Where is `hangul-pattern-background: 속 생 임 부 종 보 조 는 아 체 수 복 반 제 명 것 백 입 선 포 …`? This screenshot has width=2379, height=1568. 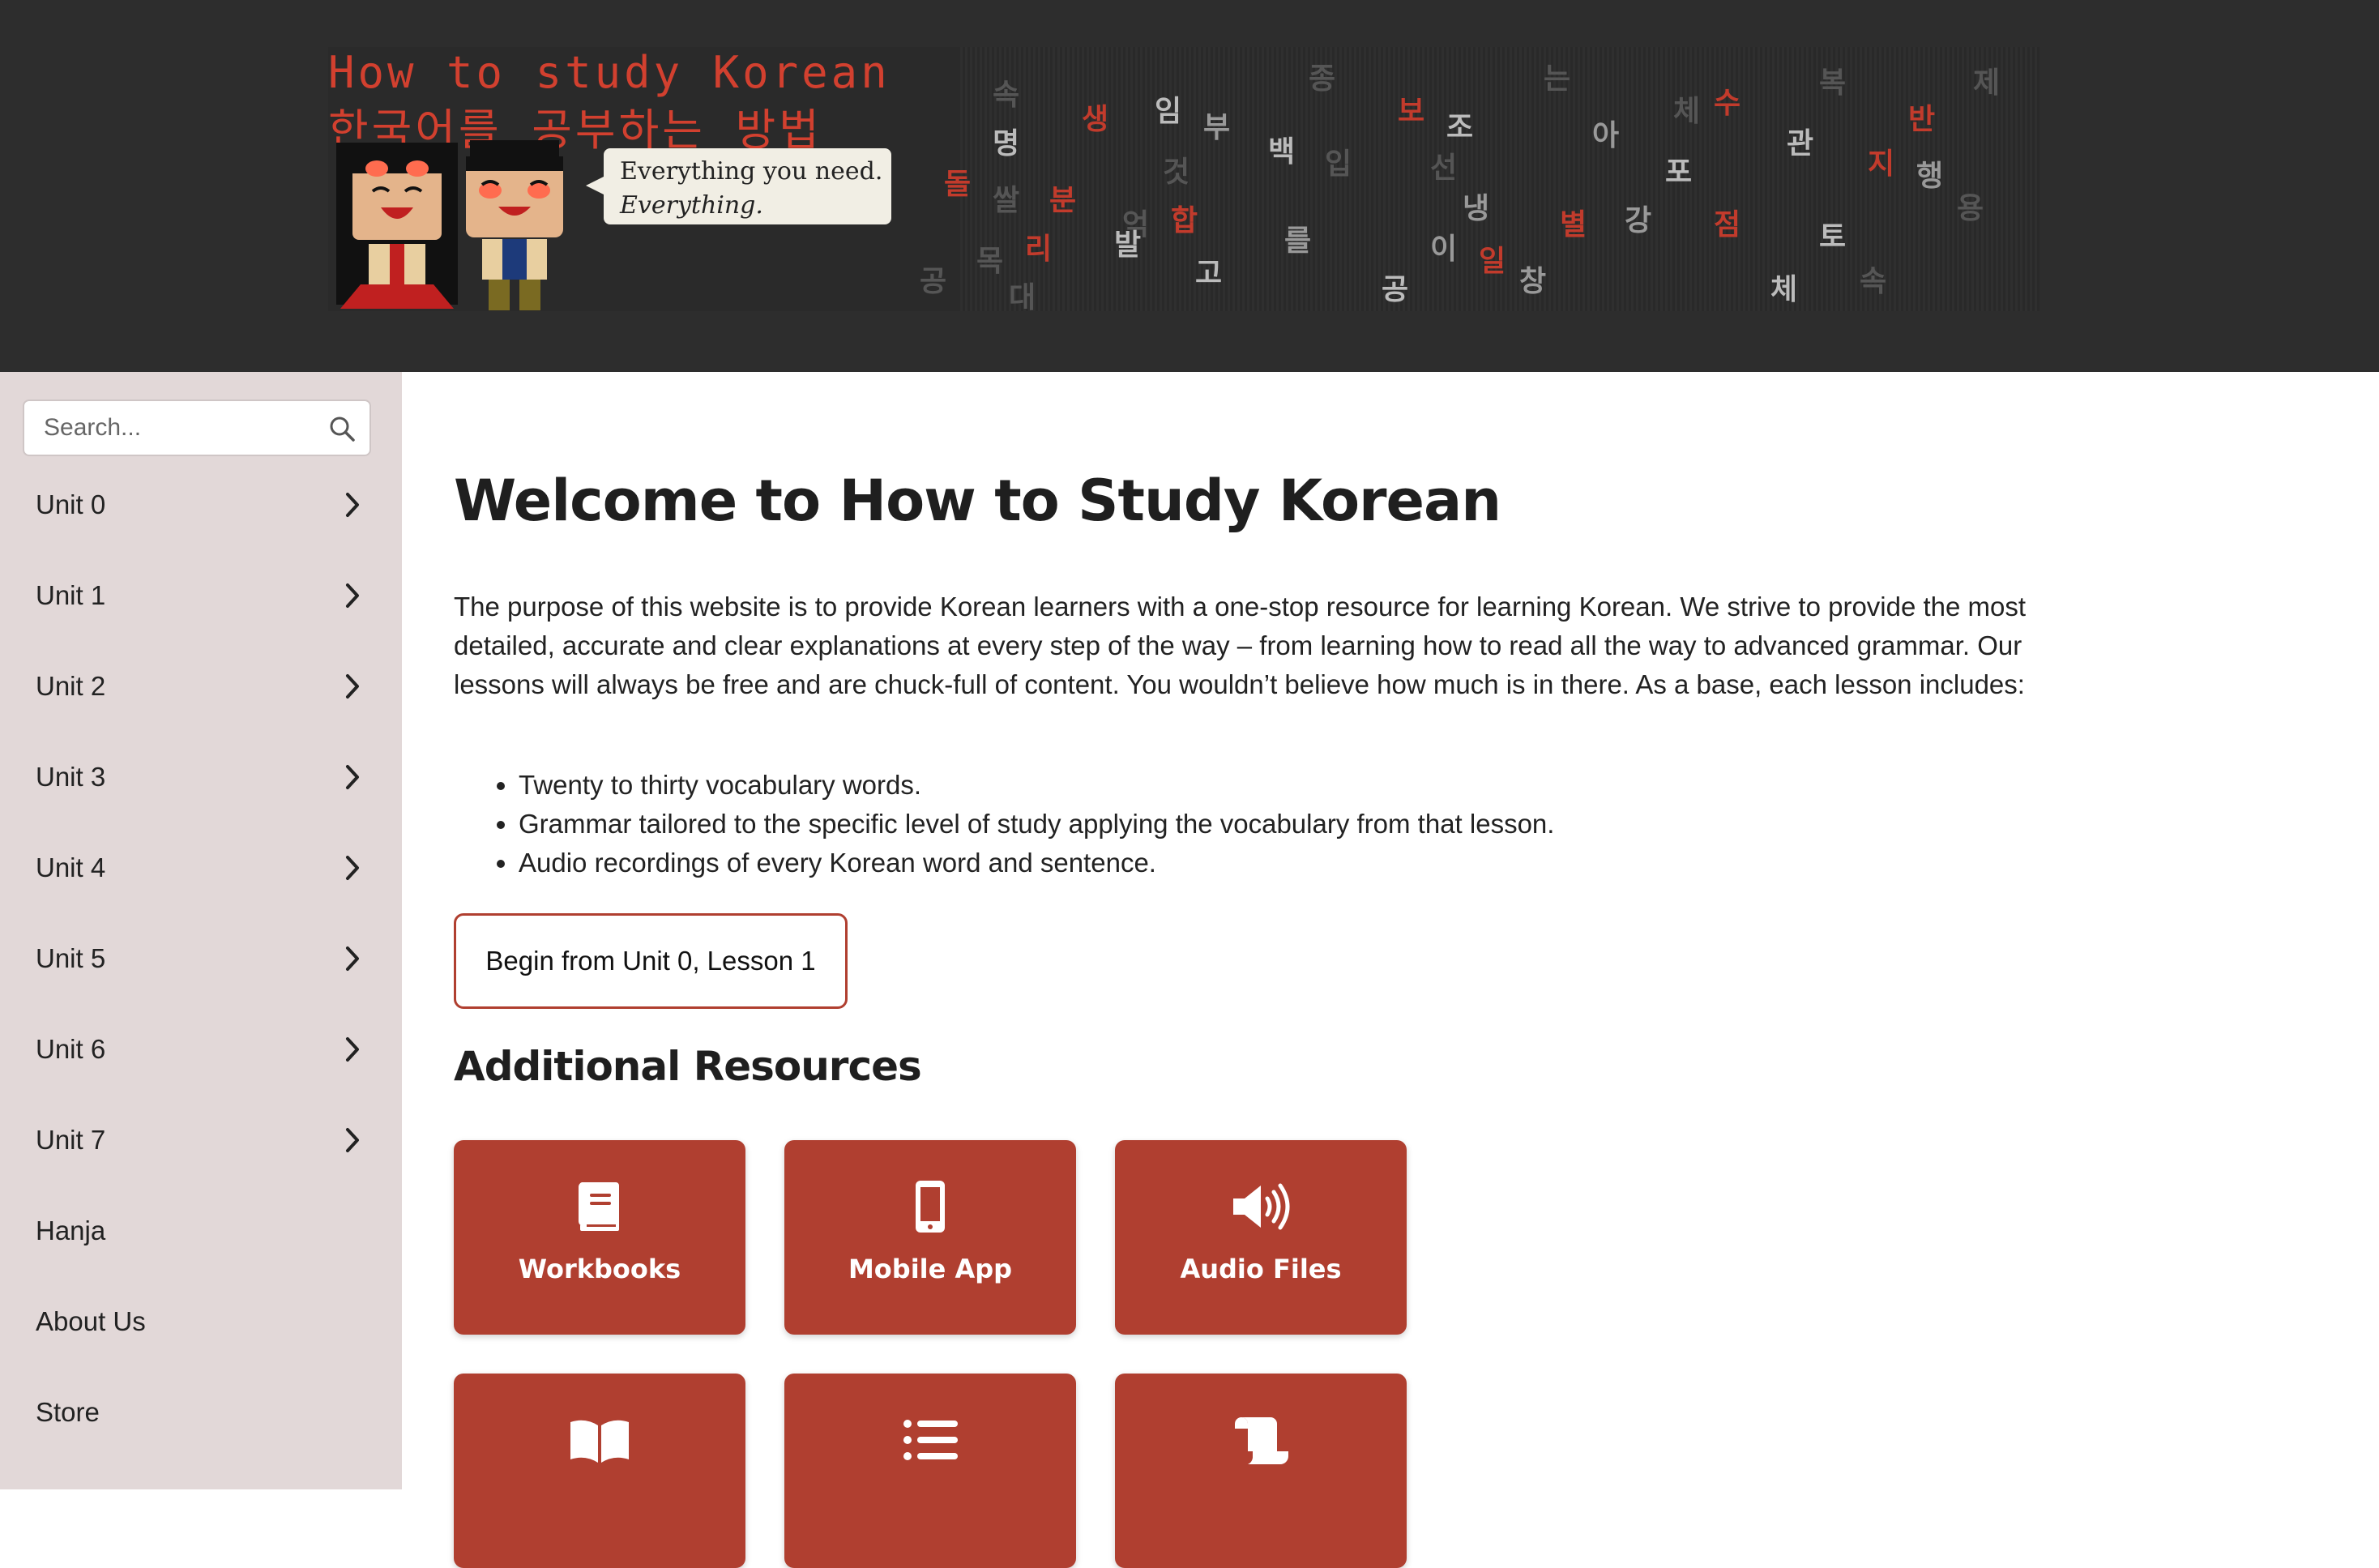 hangul-pattern-background: 속 생 임 부 종 보 조 는 아 체 수 복 반 제 명 것 백 입 선 포 … is located at coordinates (1479, 181).